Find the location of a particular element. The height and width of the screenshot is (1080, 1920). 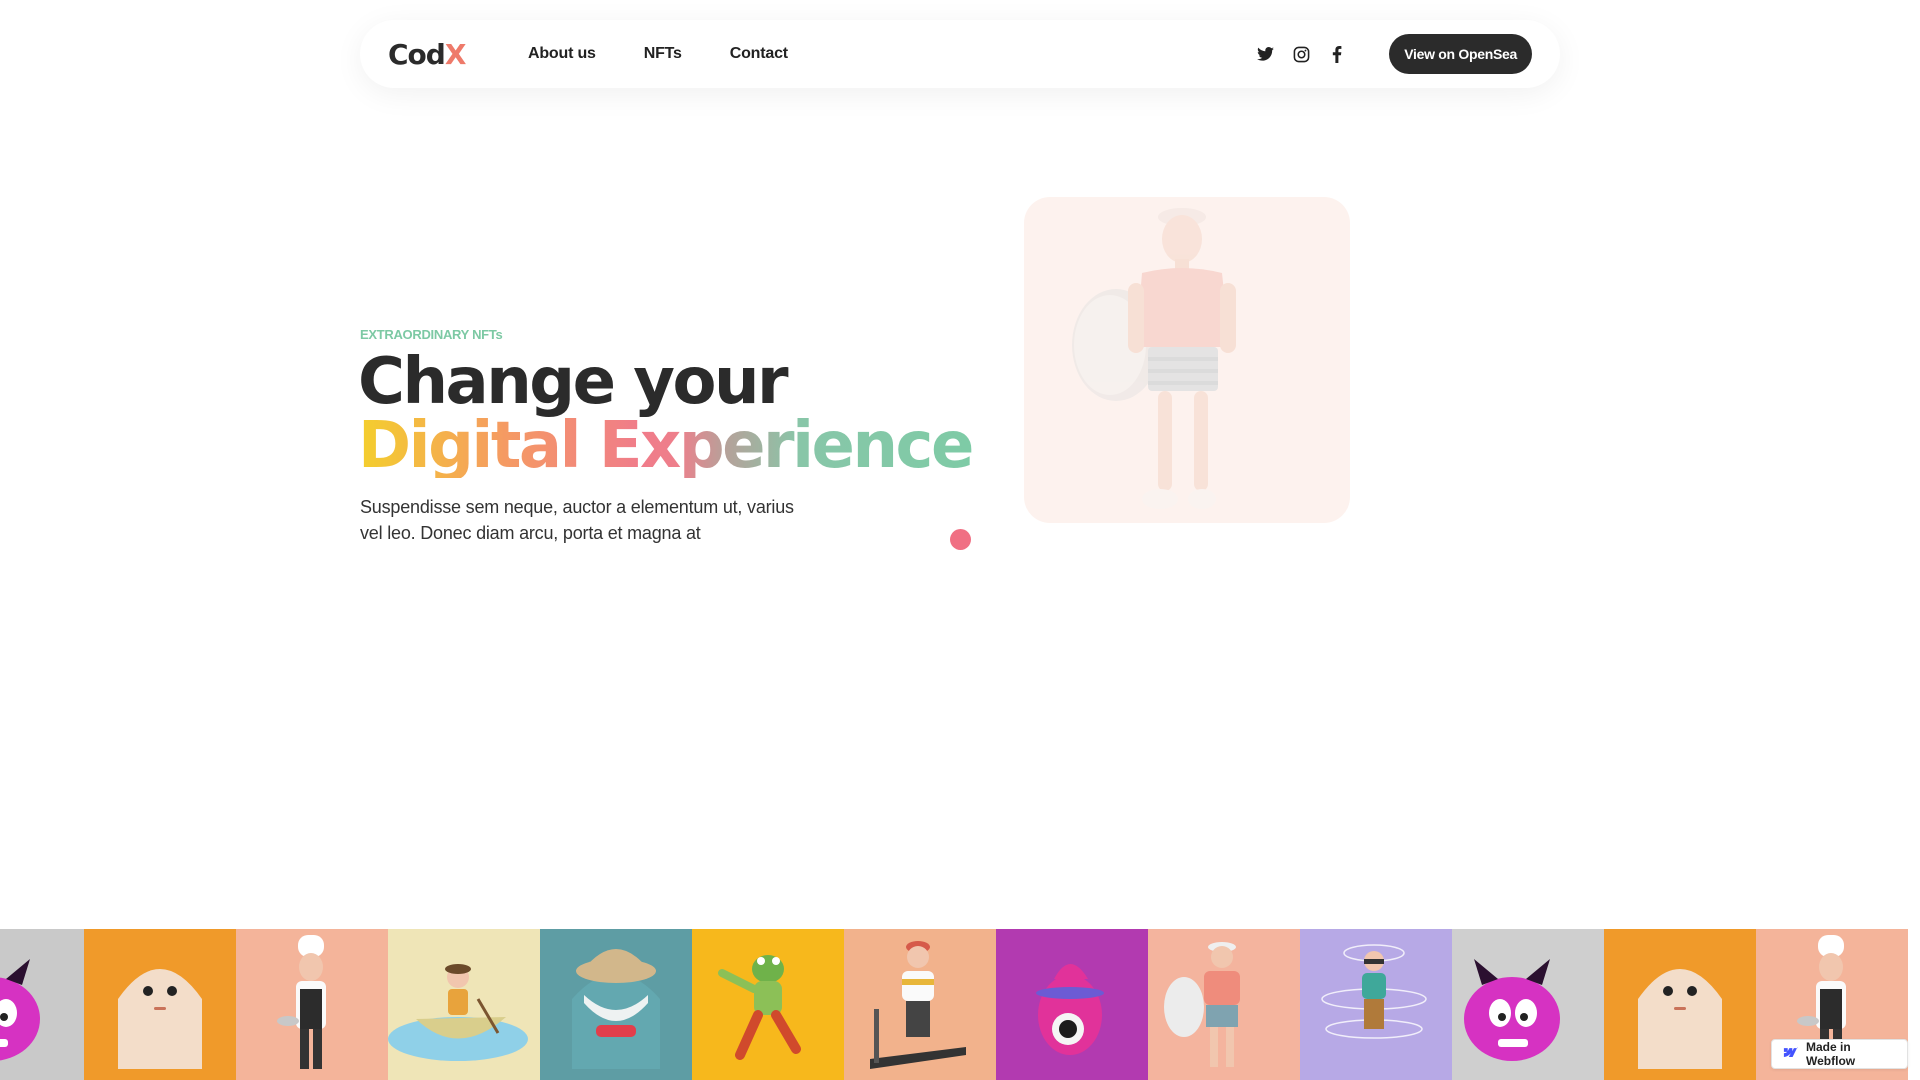

green-frog-runner-image is located at coordinates (759, 1007).